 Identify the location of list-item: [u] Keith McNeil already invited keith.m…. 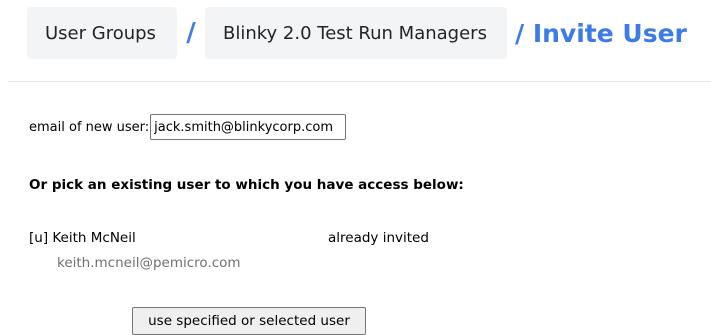
(259, 252).